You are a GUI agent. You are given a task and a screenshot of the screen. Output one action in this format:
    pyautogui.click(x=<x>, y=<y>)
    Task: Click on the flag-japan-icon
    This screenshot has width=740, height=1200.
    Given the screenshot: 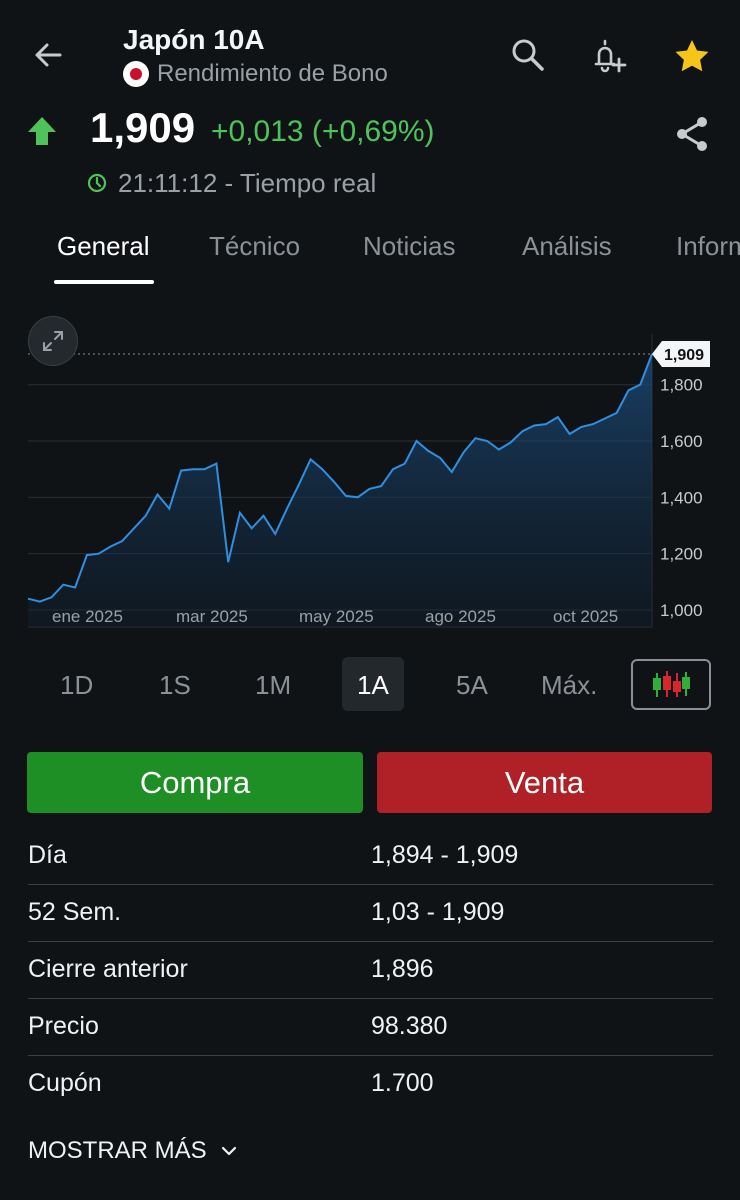 What is the action you would take?
    pyautogui.click(x=136, y=74)
    